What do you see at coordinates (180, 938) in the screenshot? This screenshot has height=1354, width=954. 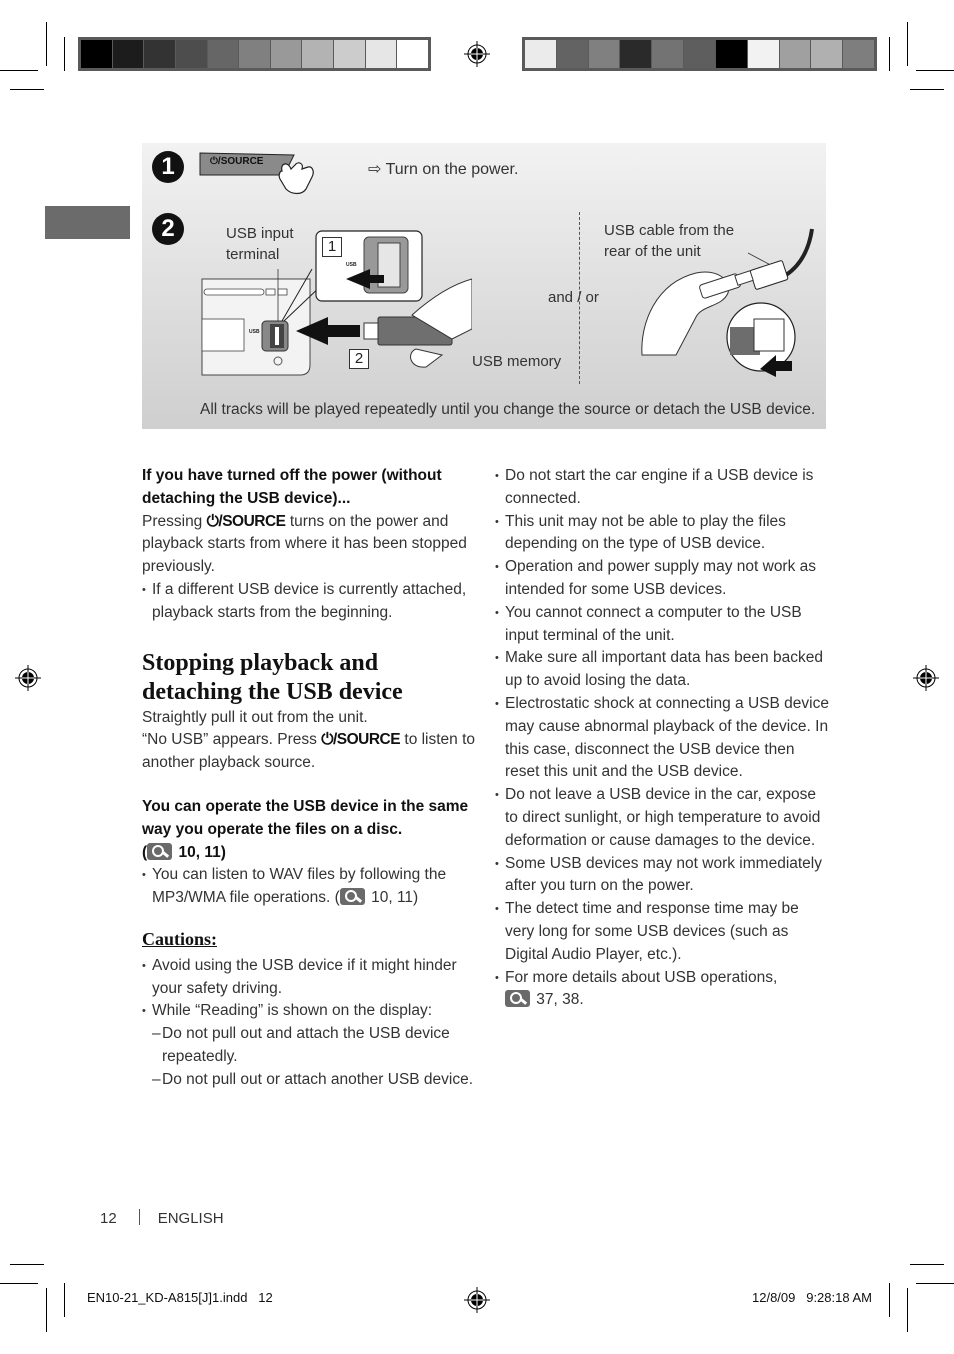 I see `cautions-heading: Cautions:` at bounding box center [180, 938].